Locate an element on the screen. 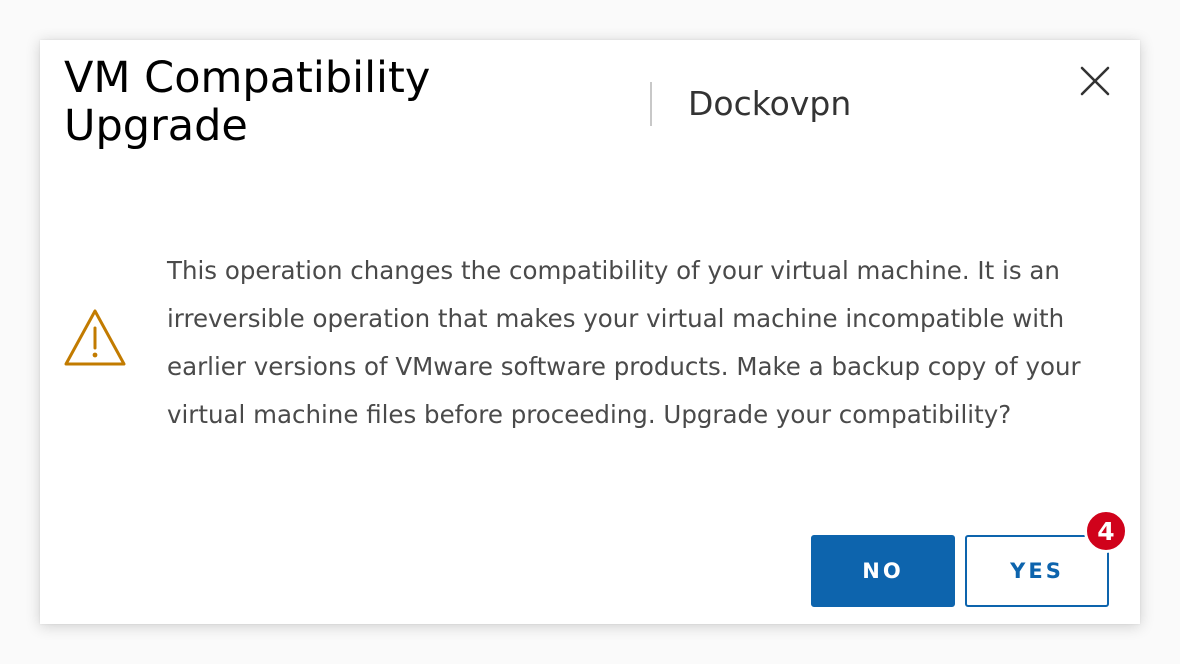 The height and width of the screenshot is (664, 1180). dialog-title: VM Compatibility Upgrade is located at coordinates (247, 102).